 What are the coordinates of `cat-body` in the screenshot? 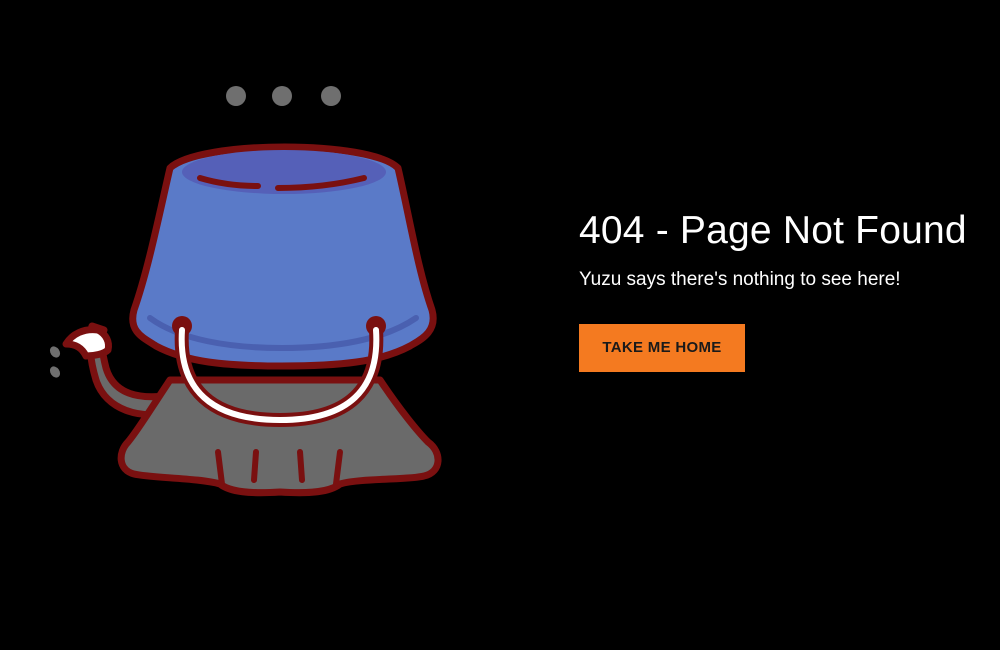 It's located at (279, 436).